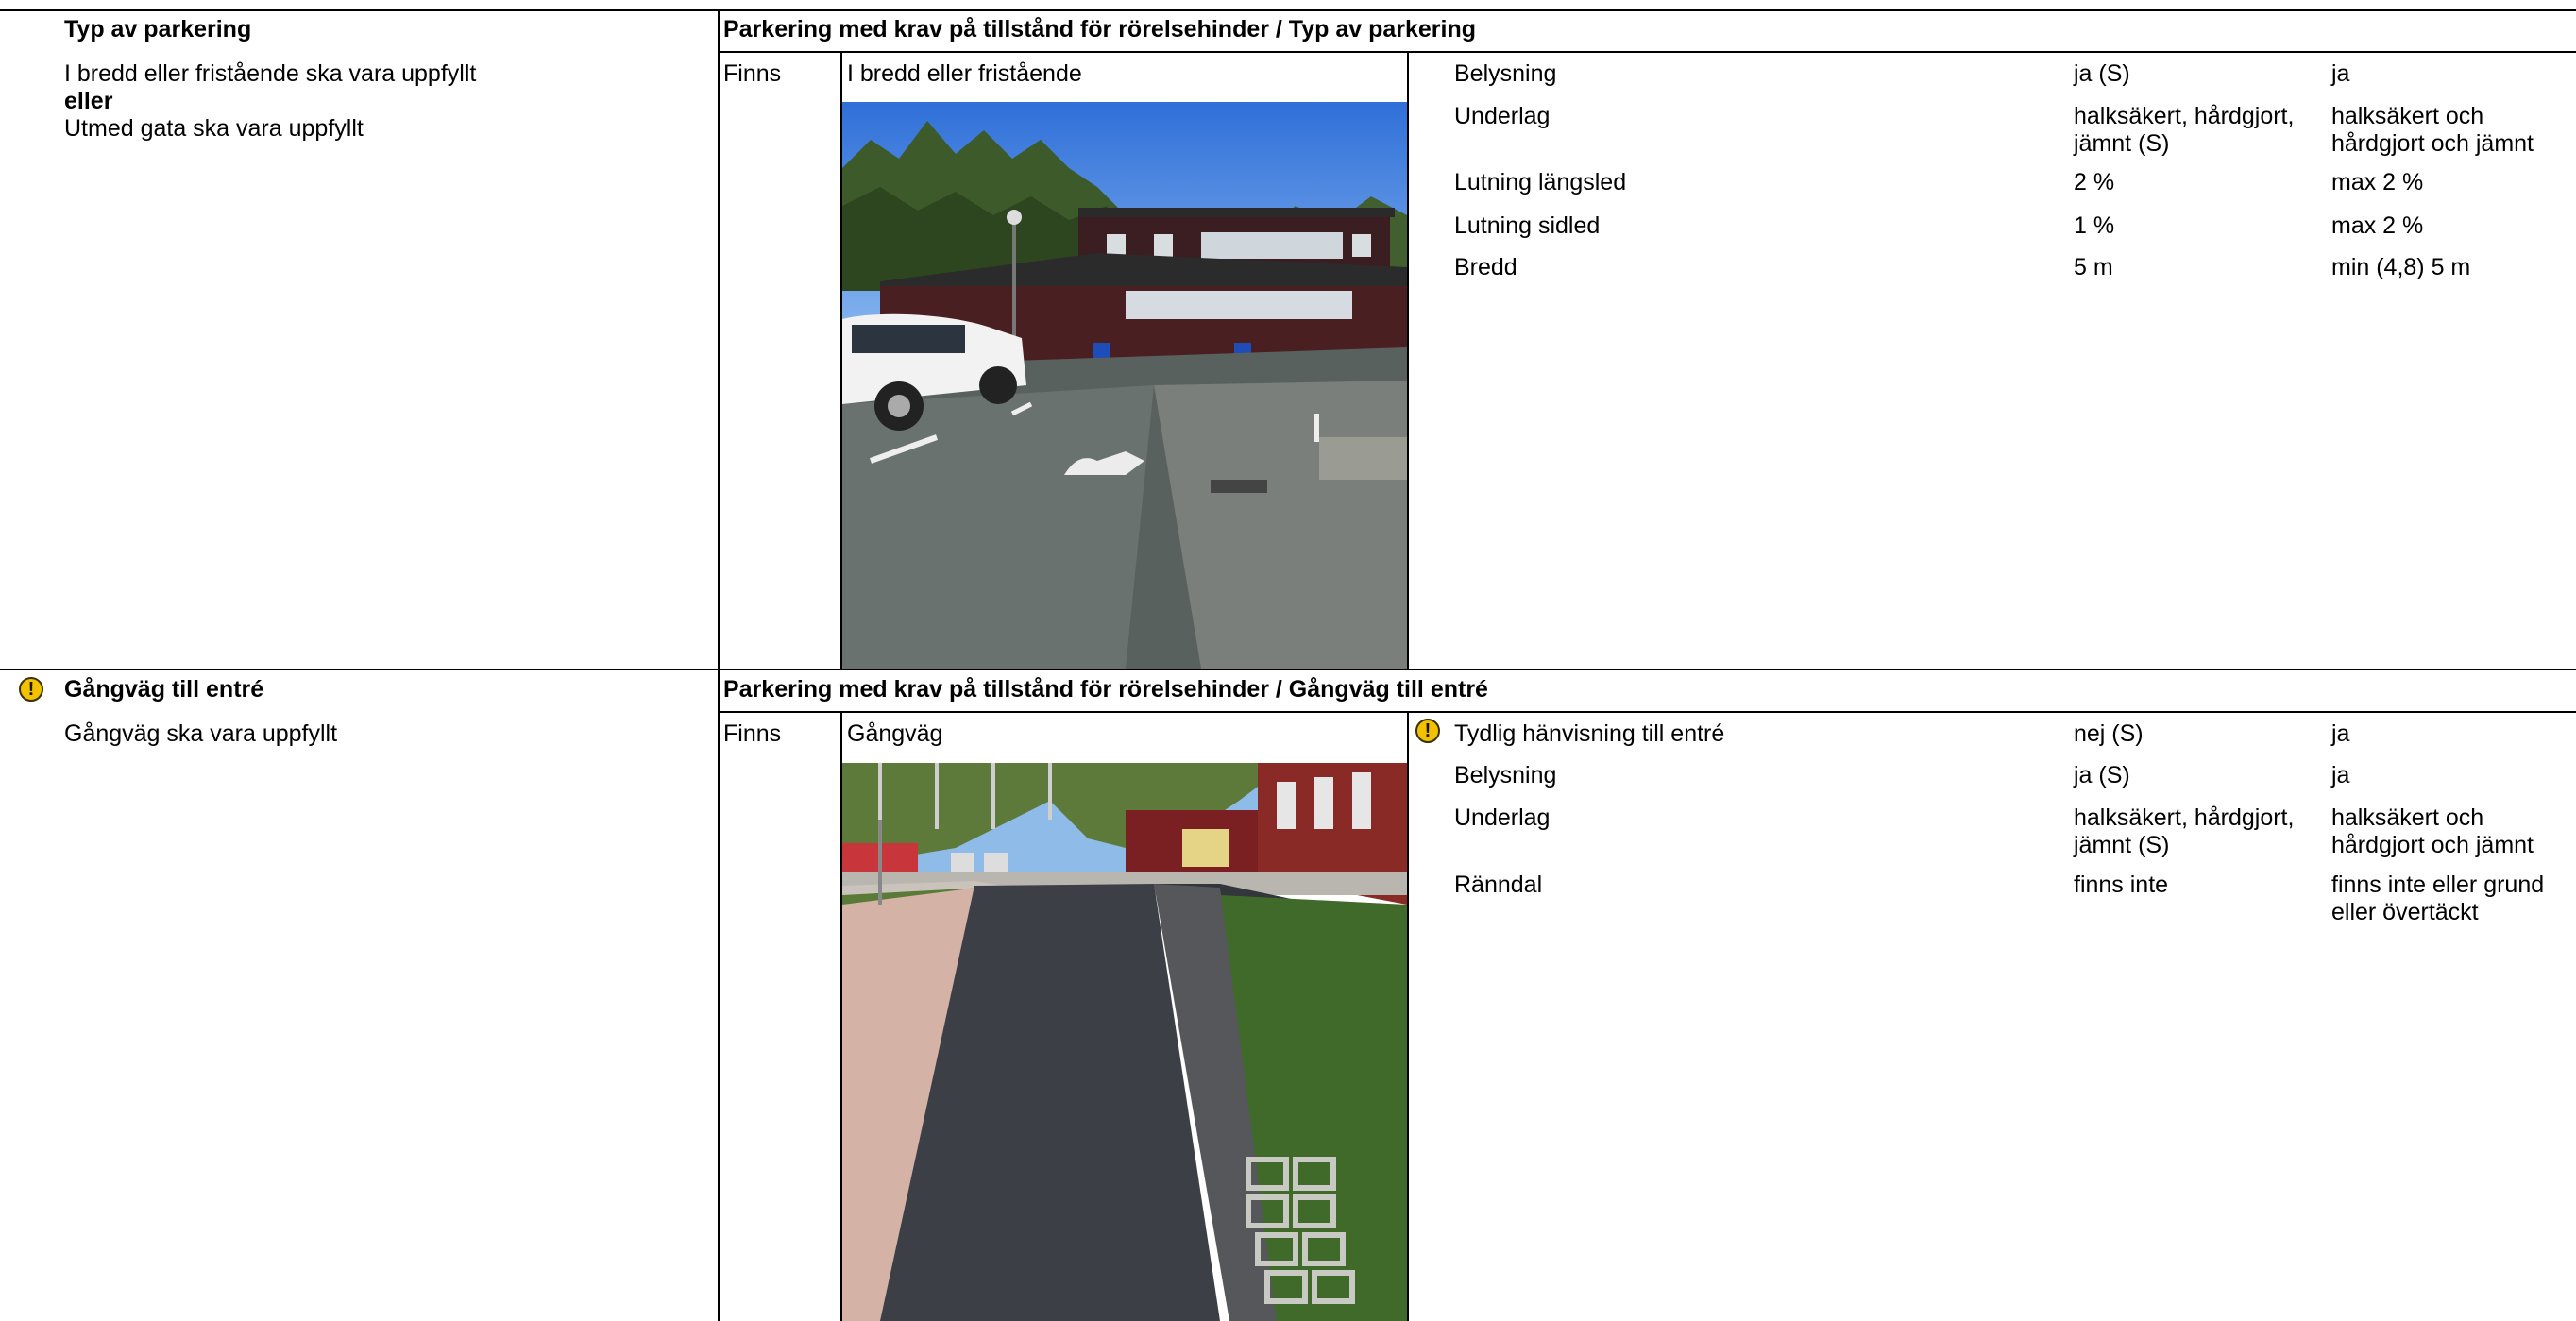 Image resolution: width=2576 pixels, height=1321 pixels. What do you see at coordinates (2094, 225) in the screenshot?
I see `criterion-value: 1 %` at bounding box center [2094, 225].